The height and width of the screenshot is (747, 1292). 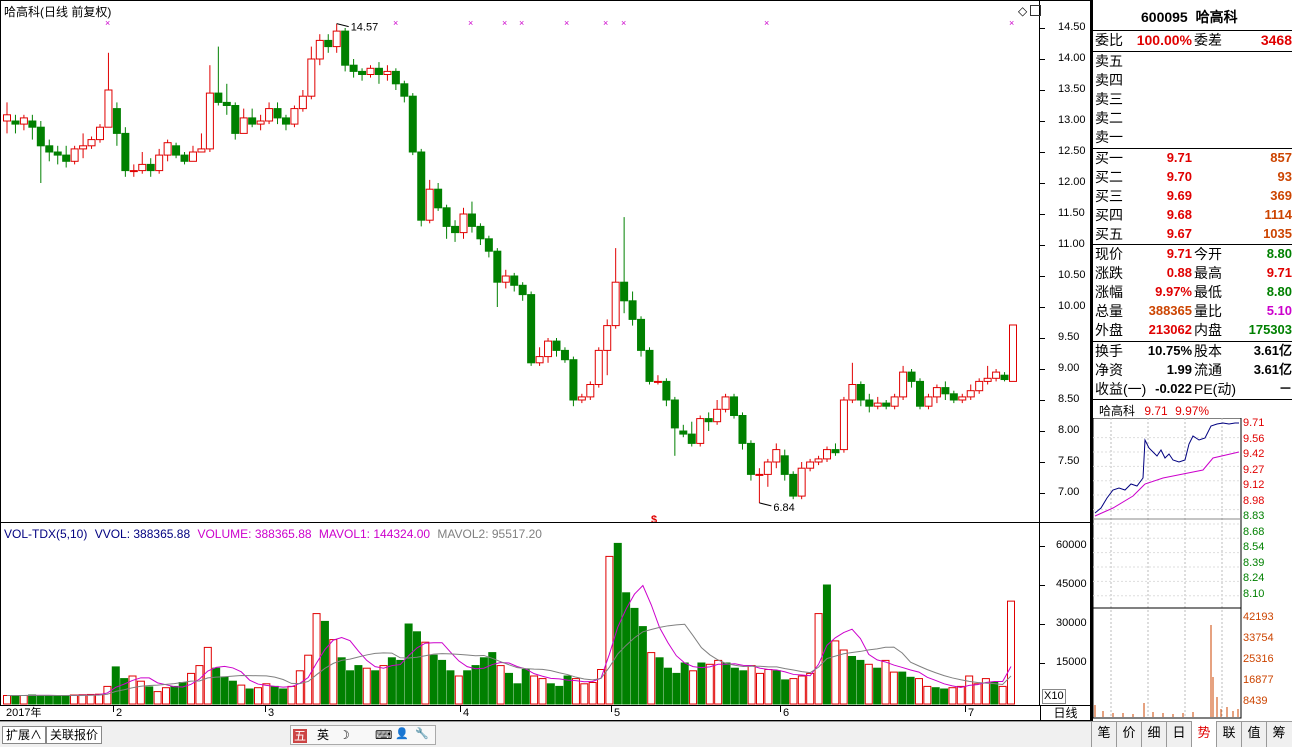 I want to click on stat-label: 量比, so click(x=1208, y=311).